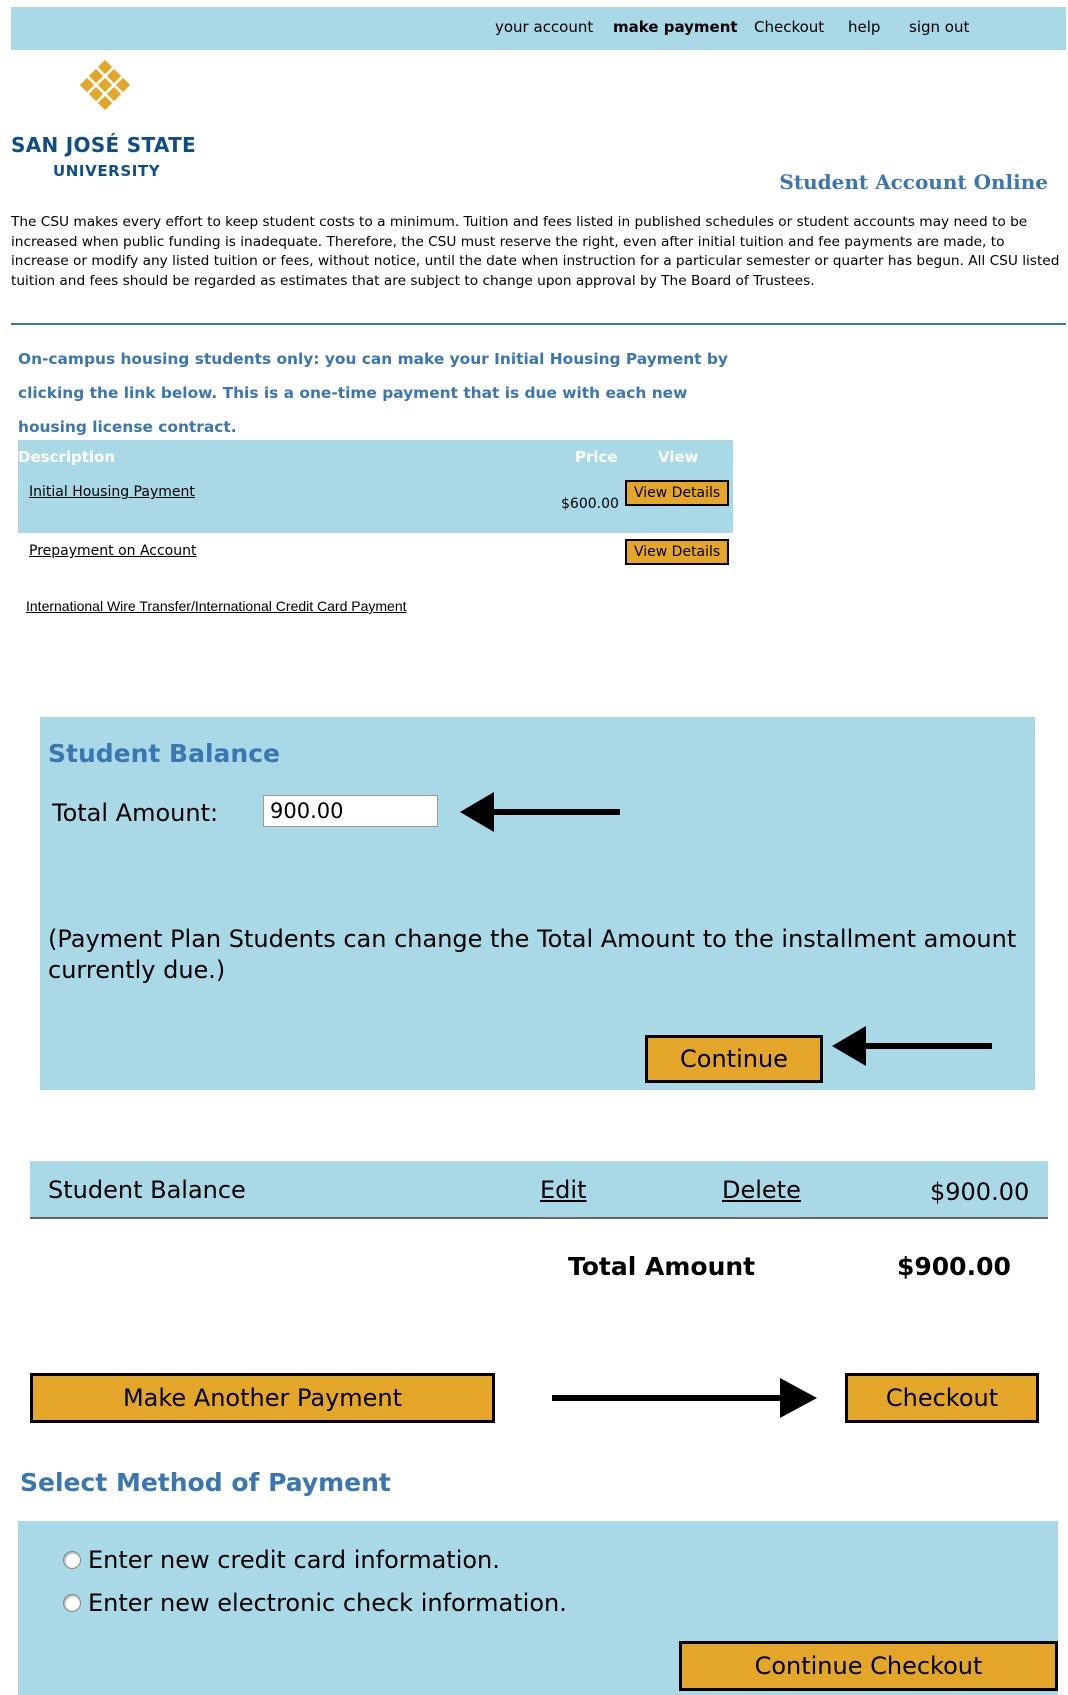  I want to click on continue-button: Continue, so click(734, 1059).